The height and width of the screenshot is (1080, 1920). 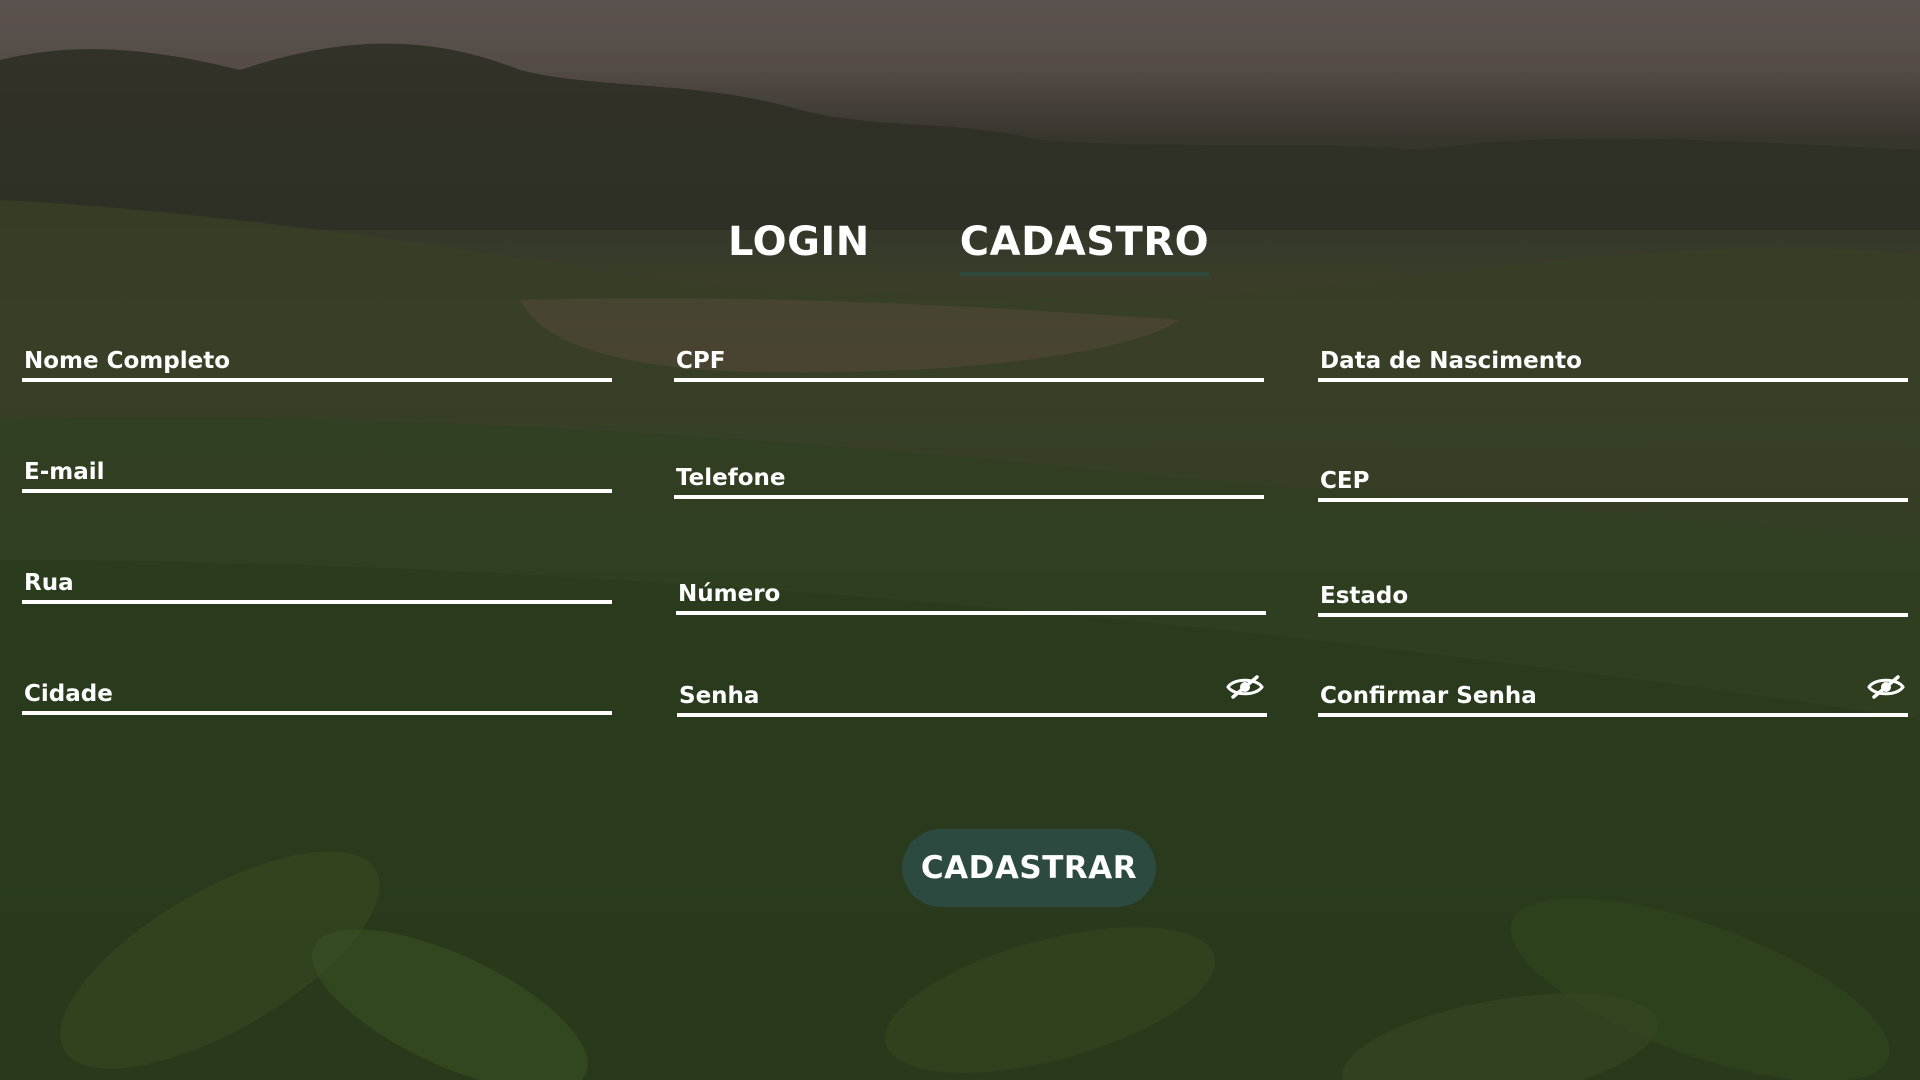 What do you see at coordinates (1613, 598) in the screenshot?
I see `estado-field: Estado` at bounding box center [1613, 598].